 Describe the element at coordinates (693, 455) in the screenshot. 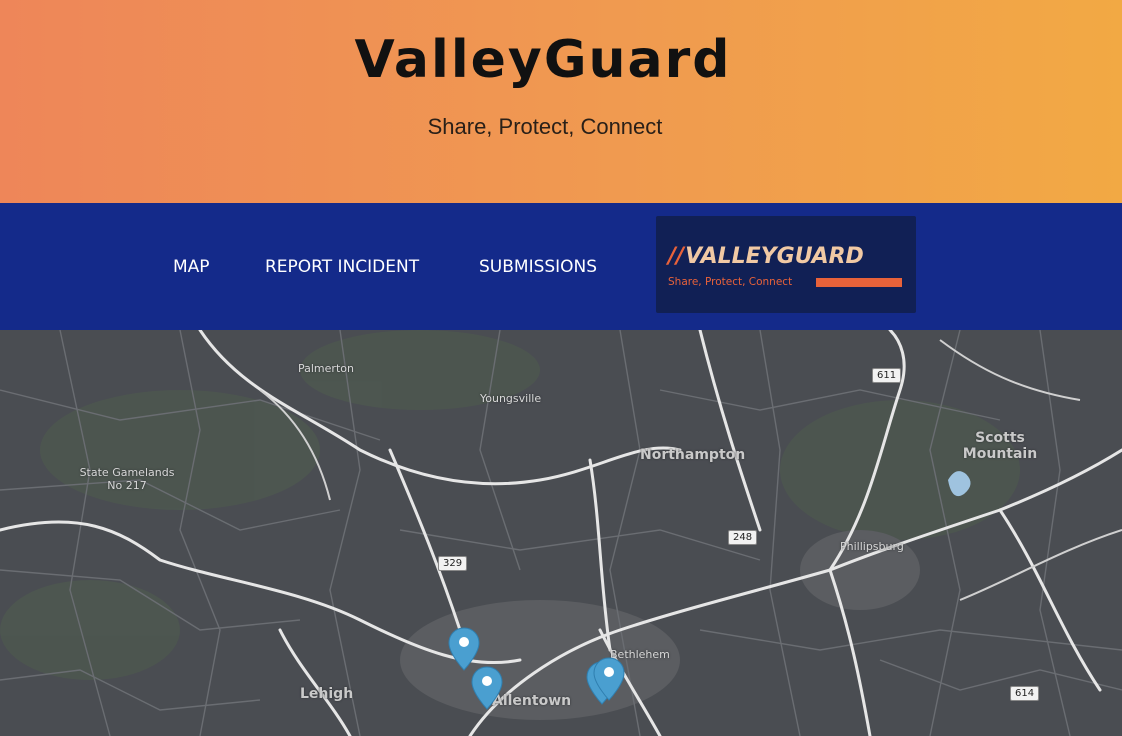

I see `map-label-northampton: Northampton` at that location.